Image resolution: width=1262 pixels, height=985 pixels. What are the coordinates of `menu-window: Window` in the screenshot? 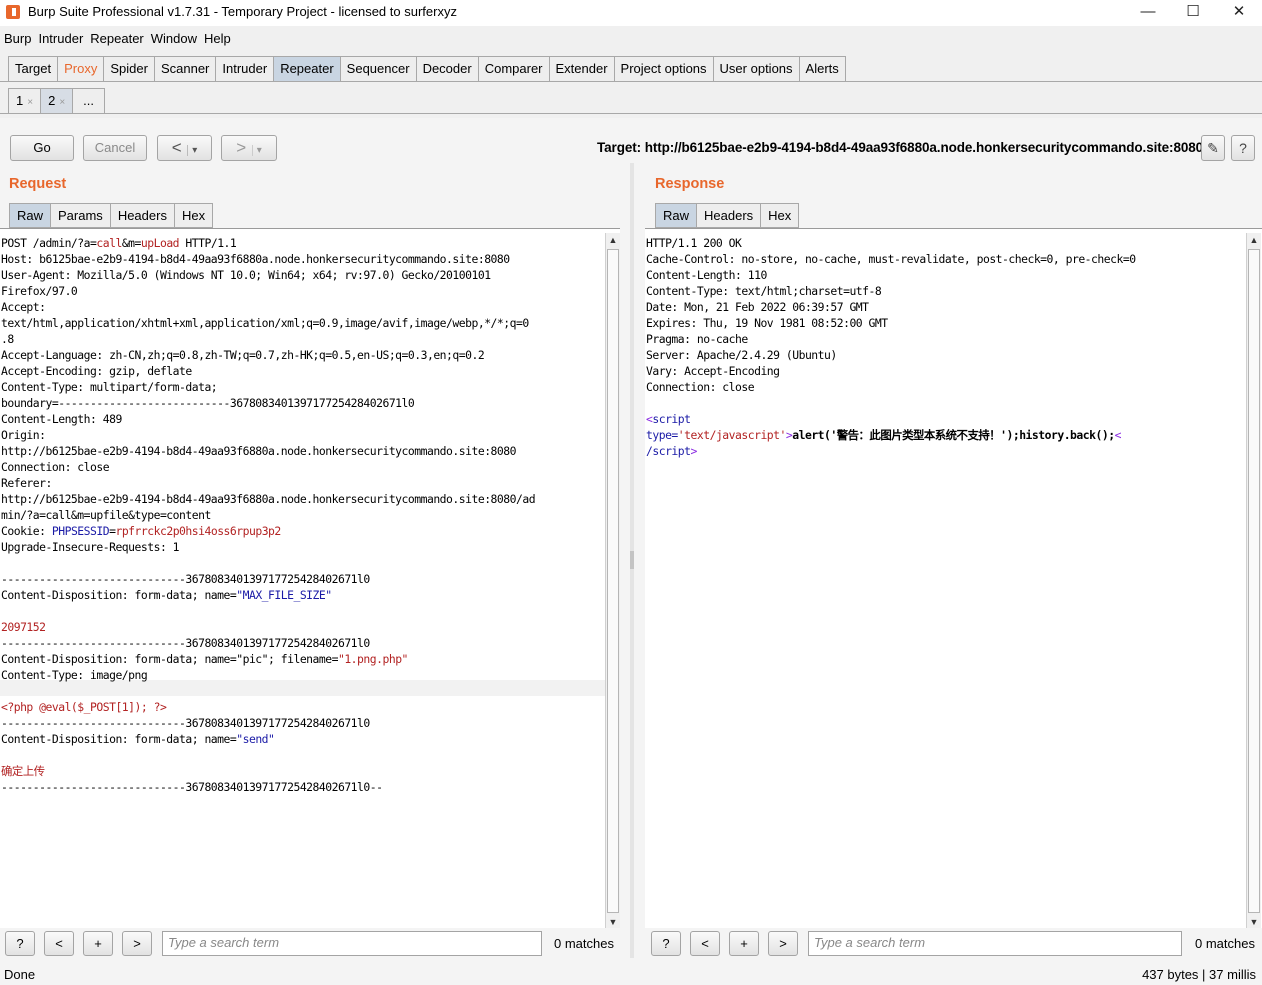 It's located at (173, 37).